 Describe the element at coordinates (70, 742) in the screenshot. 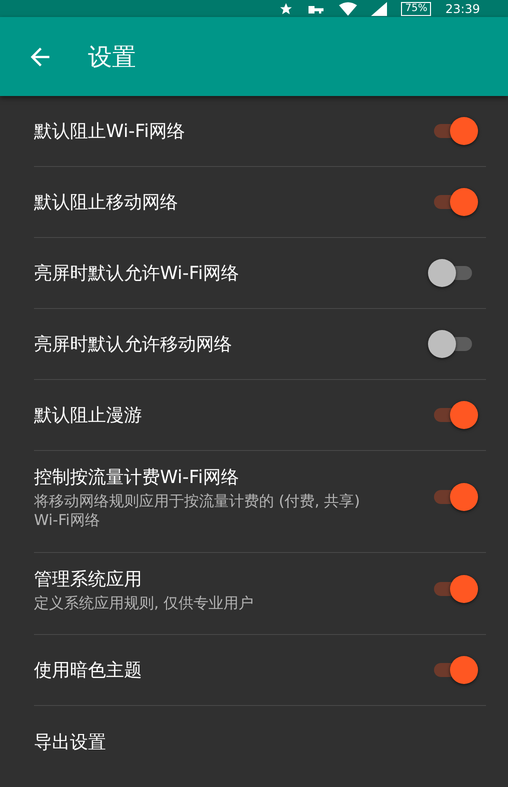

I see `menu-item: 导出设置` at that location.